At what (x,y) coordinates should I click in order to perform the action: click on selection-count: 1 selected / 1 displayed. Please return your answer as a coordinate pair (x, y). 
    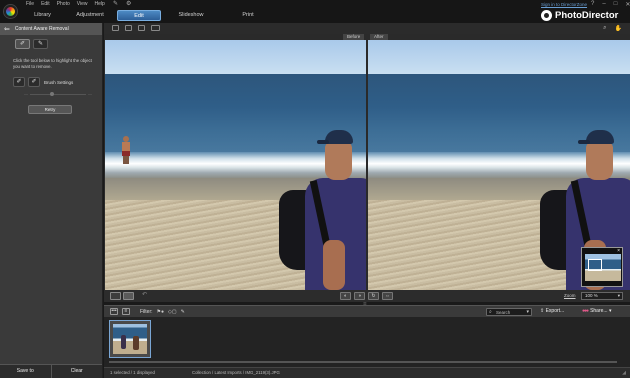
    Looking at the image, I should click on (132, 372).